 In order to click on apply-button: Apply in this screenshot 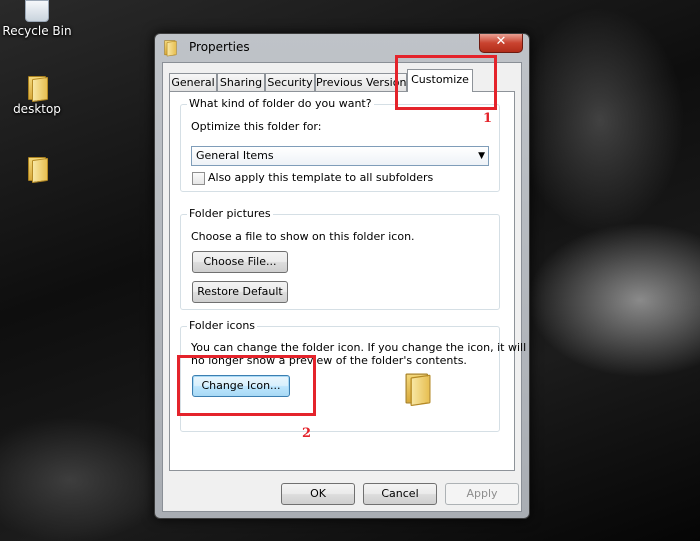, I will do `click(482, 494)`.